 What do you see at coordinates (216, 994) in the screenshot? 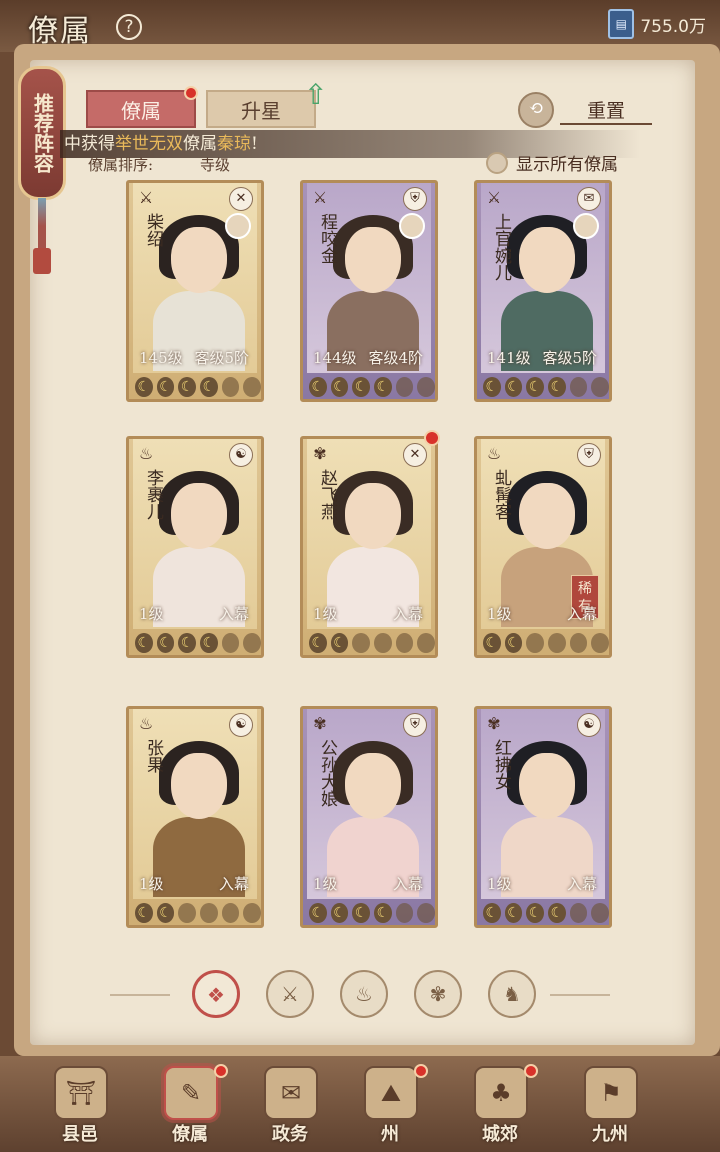
I see `filter-all-icon: ❖` at bounding box center [216, 994].